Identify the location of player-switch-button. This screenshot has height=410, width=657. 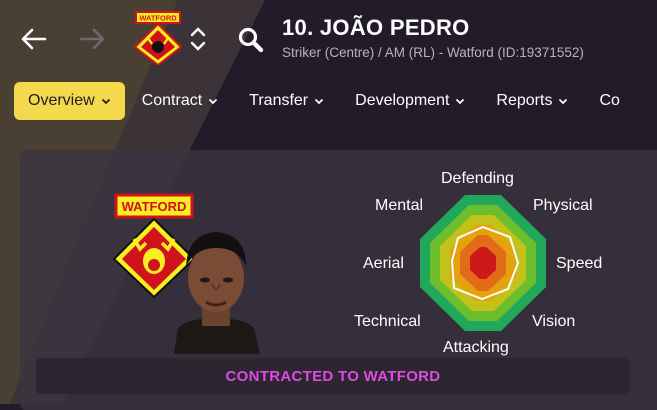
(198, 39).